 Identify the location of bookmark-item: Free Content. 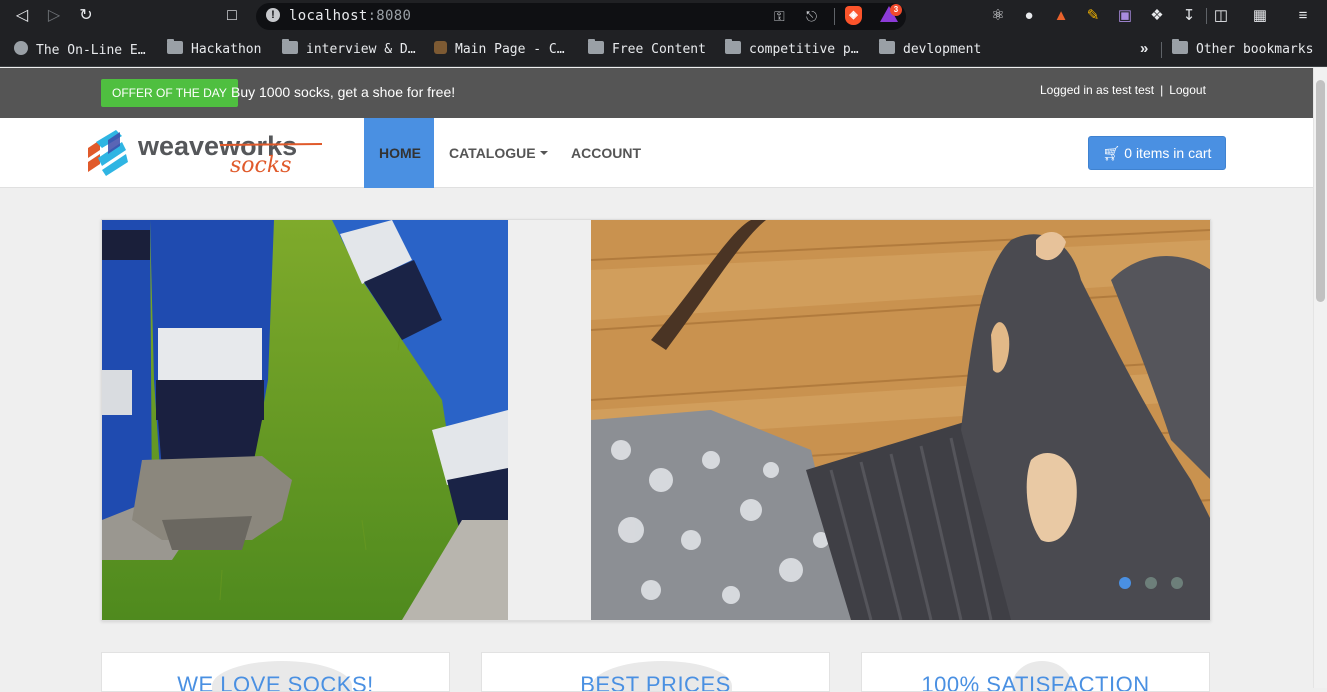
(647, 49).